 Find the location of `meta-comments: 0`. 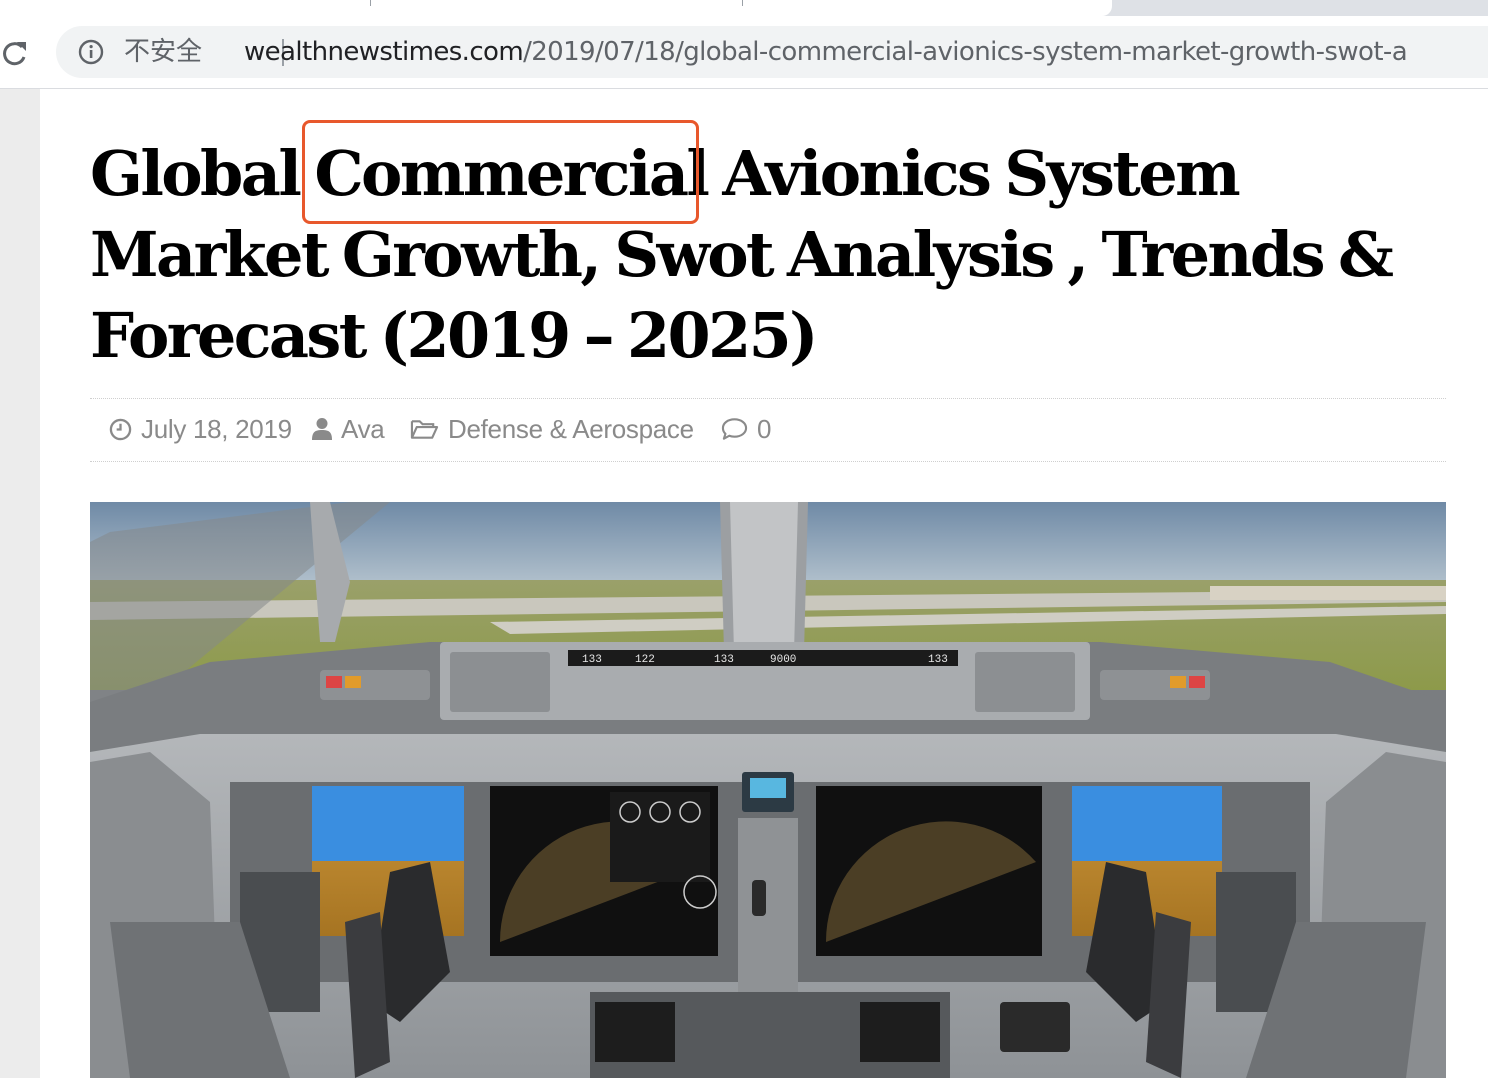

meta-comments: 0 is located at coordinates (746, 429).